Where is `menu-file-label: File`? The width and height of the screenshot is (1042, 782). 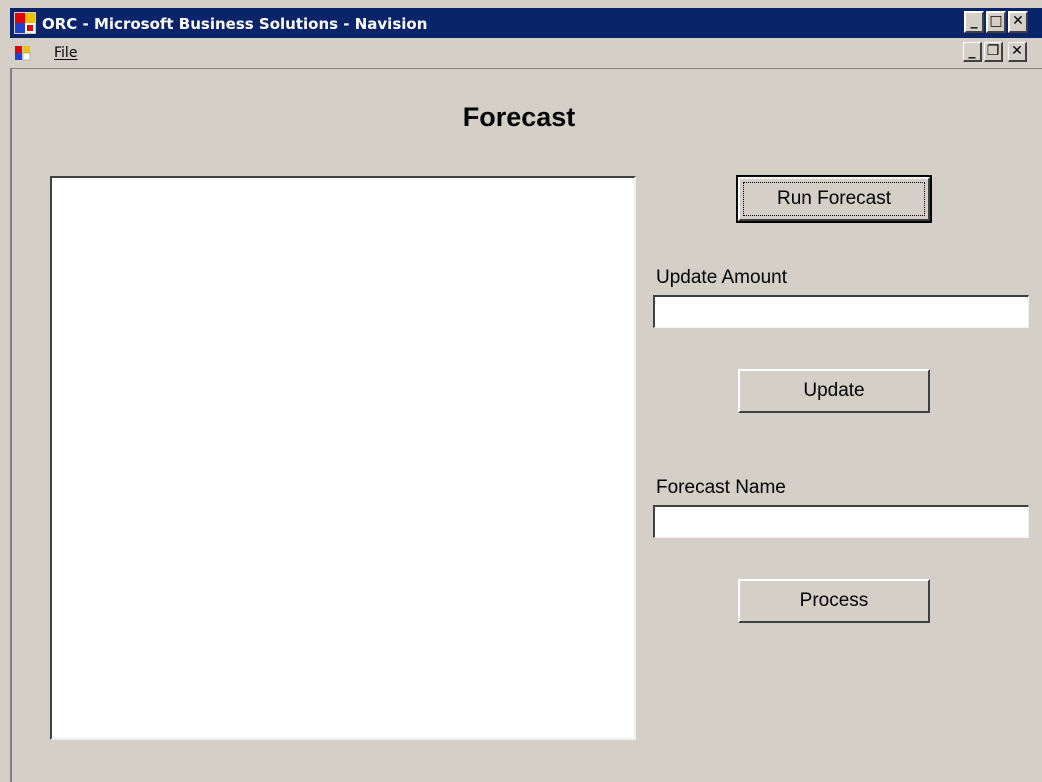 menu-file-label: File is located at coordinates (66, 53).